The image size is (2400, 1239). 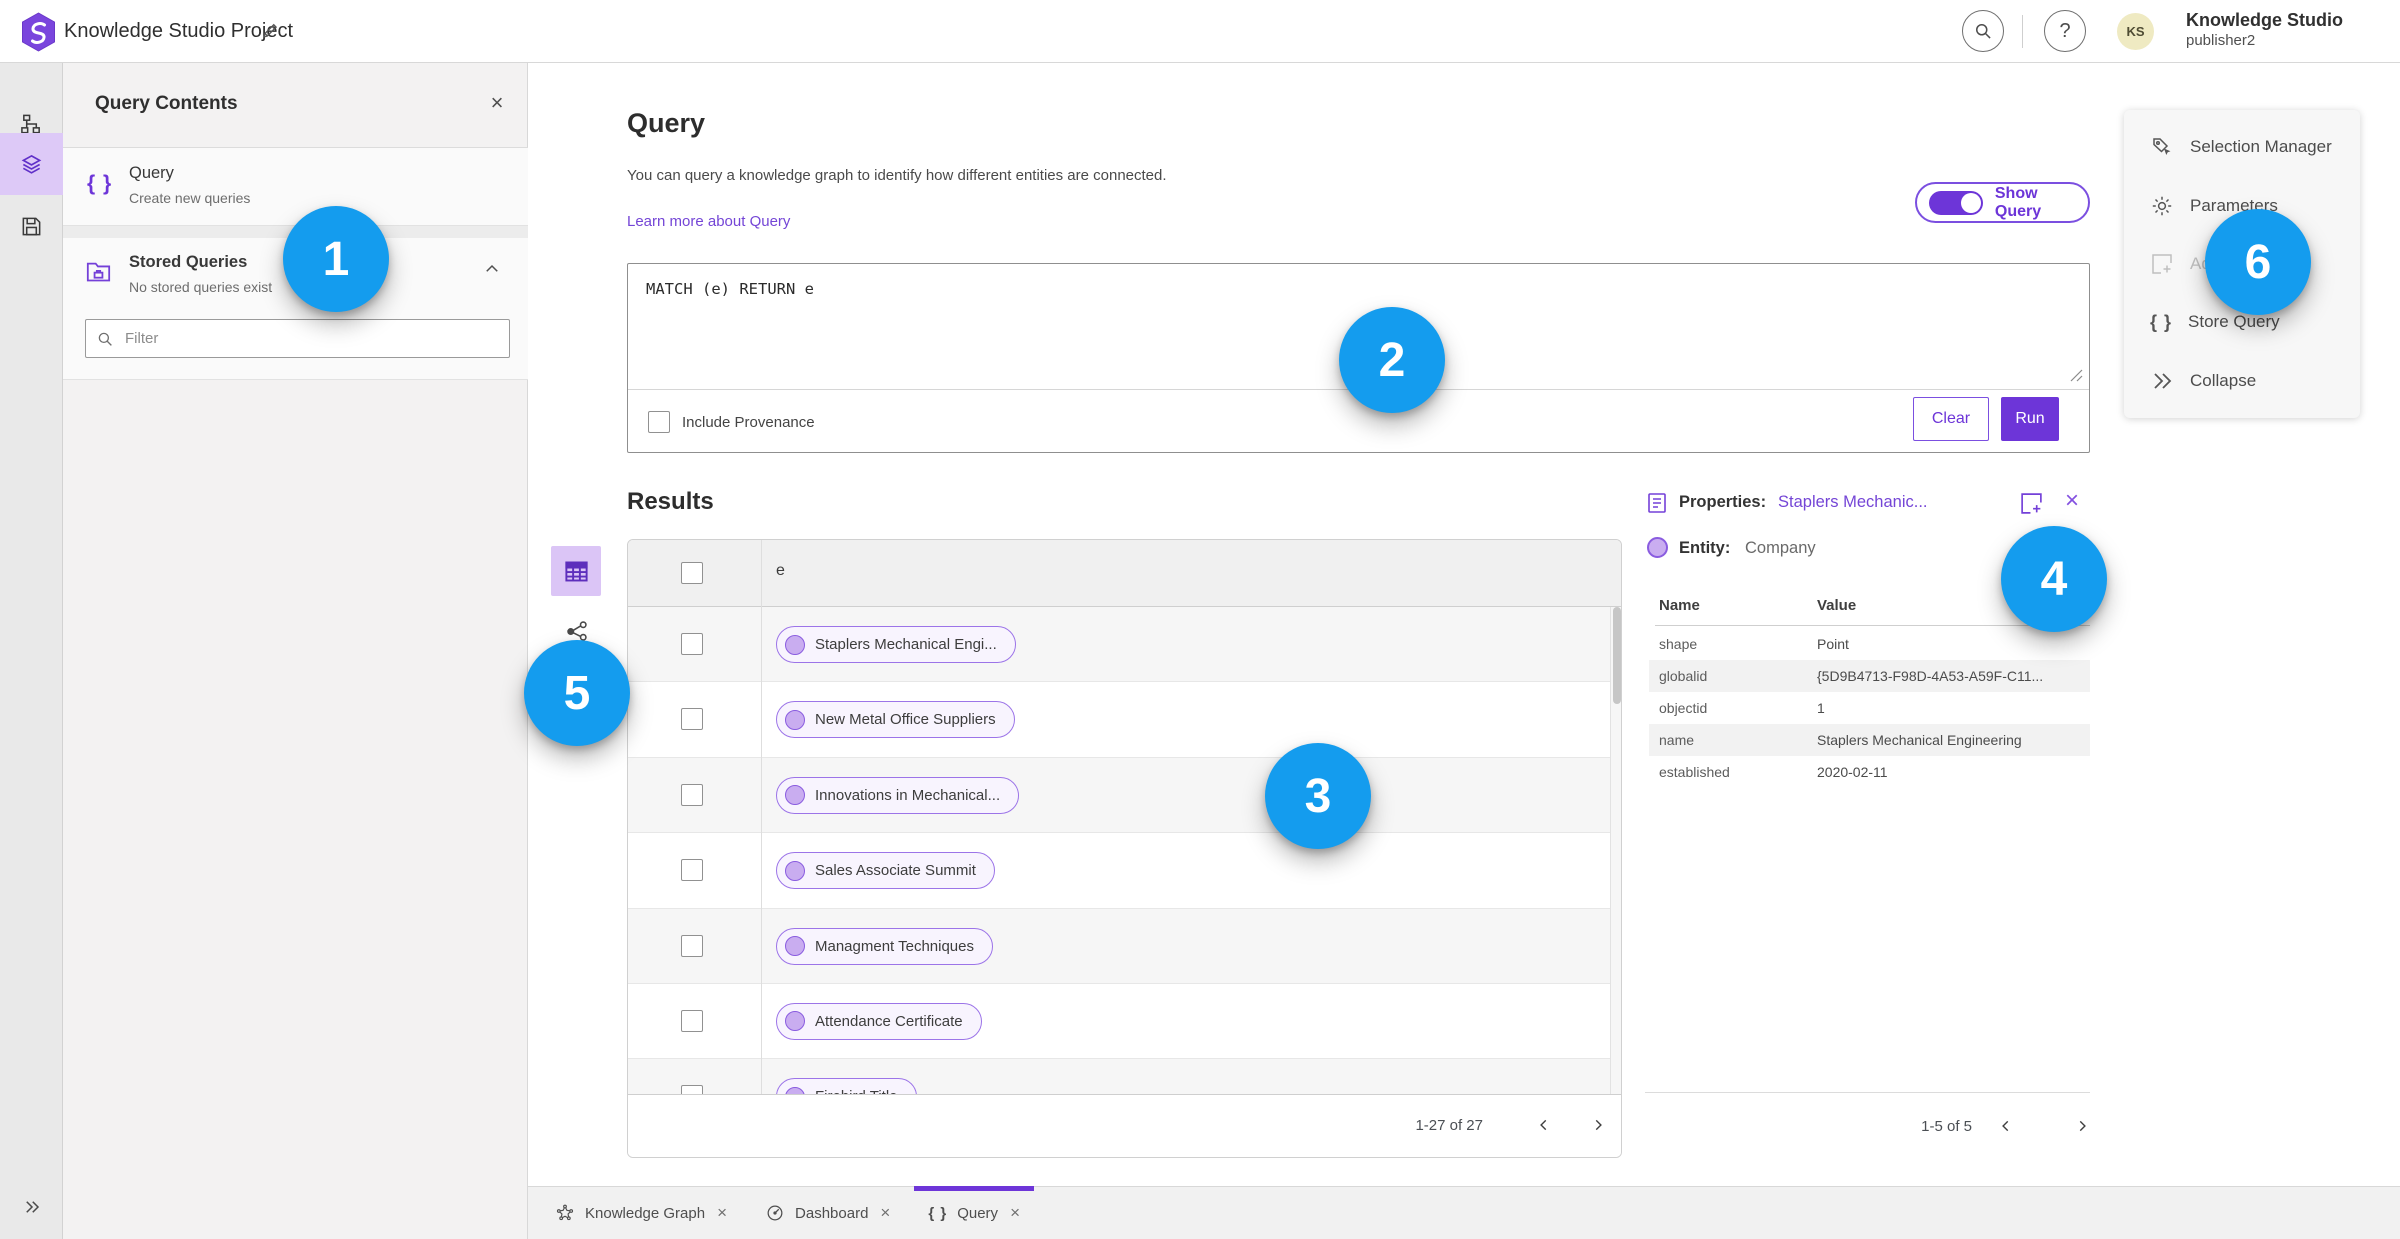 I want to click on menu-item-collapse: Collapse, so click(x=2242, y=381).